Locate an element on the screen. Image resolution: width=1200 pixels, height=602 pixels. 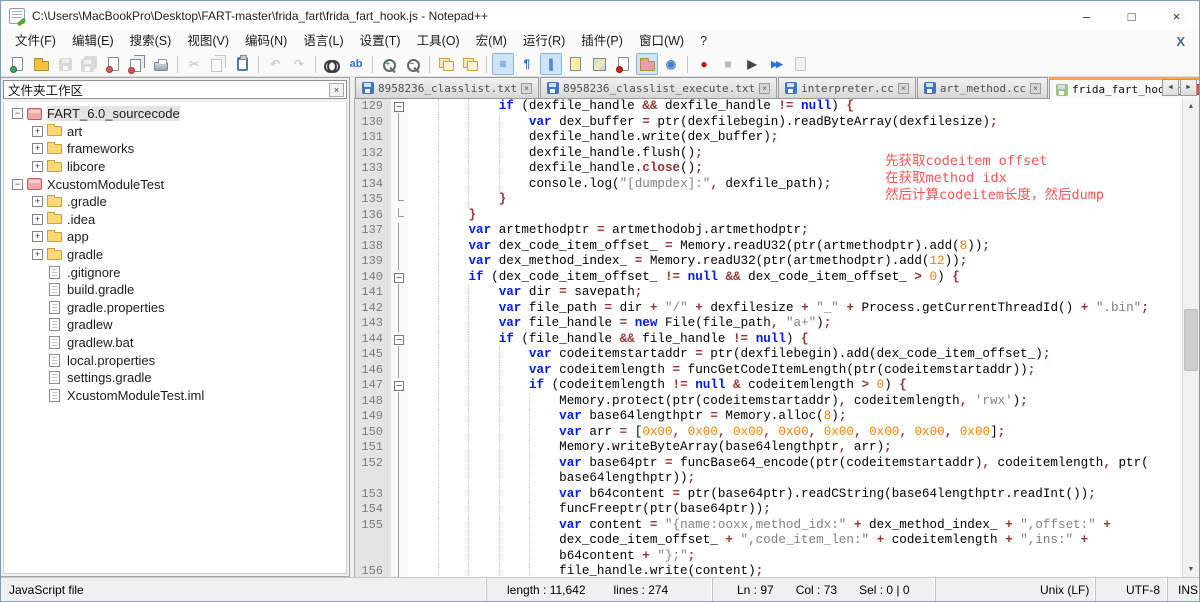
tab-8958236-classlist-execute-txt: 8958236_classlist_execute.txt × is located at coordinates (659, 87).